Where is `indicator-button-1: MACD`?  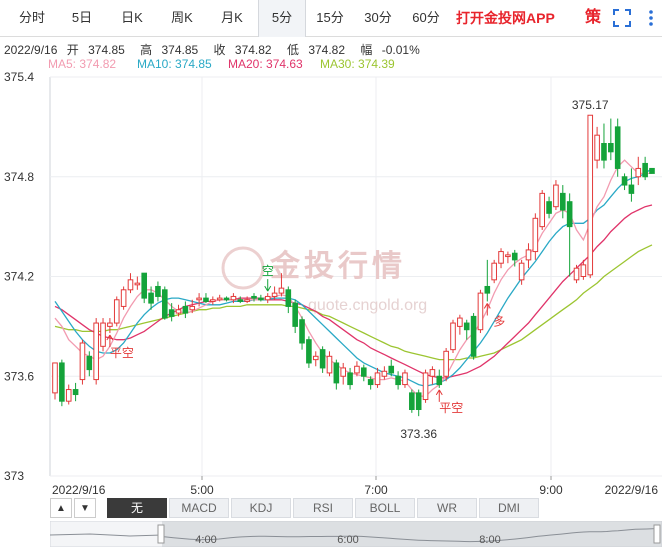
indicator-button-1: MACD is located at coordinates (199, 508).